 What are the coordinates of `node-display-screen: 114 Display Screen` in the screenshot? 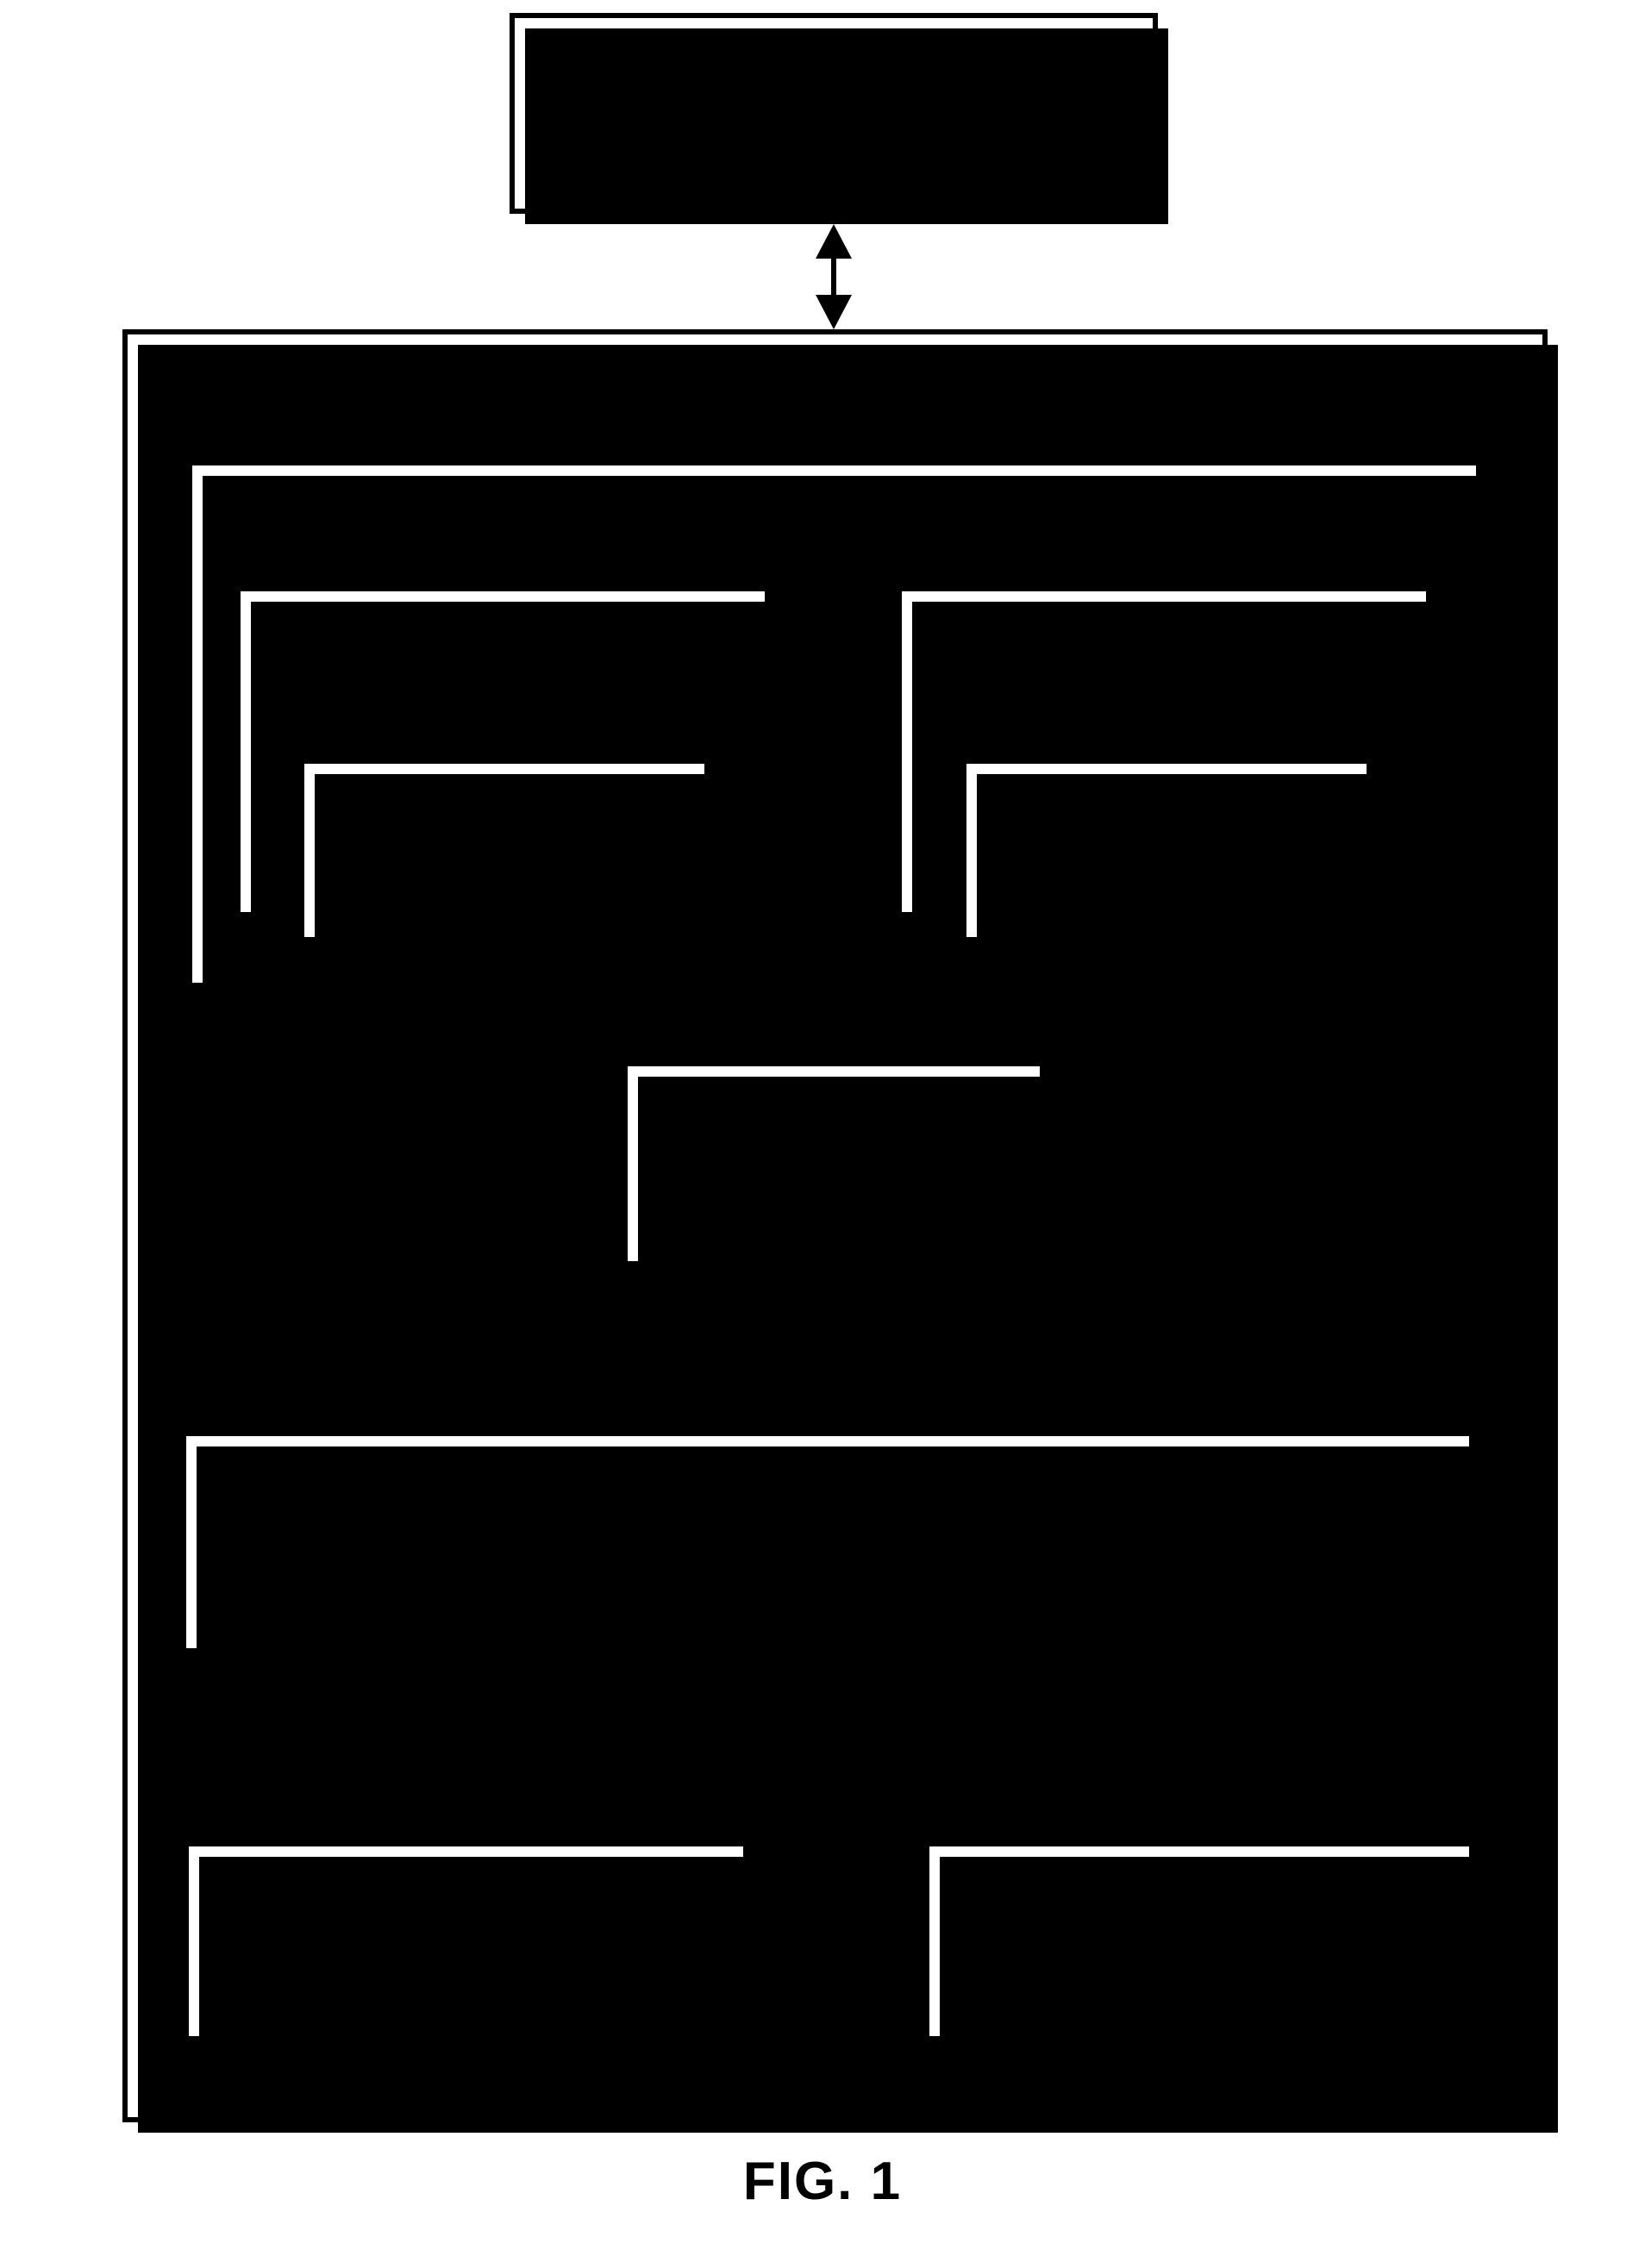 It's located at (1204, 1946).